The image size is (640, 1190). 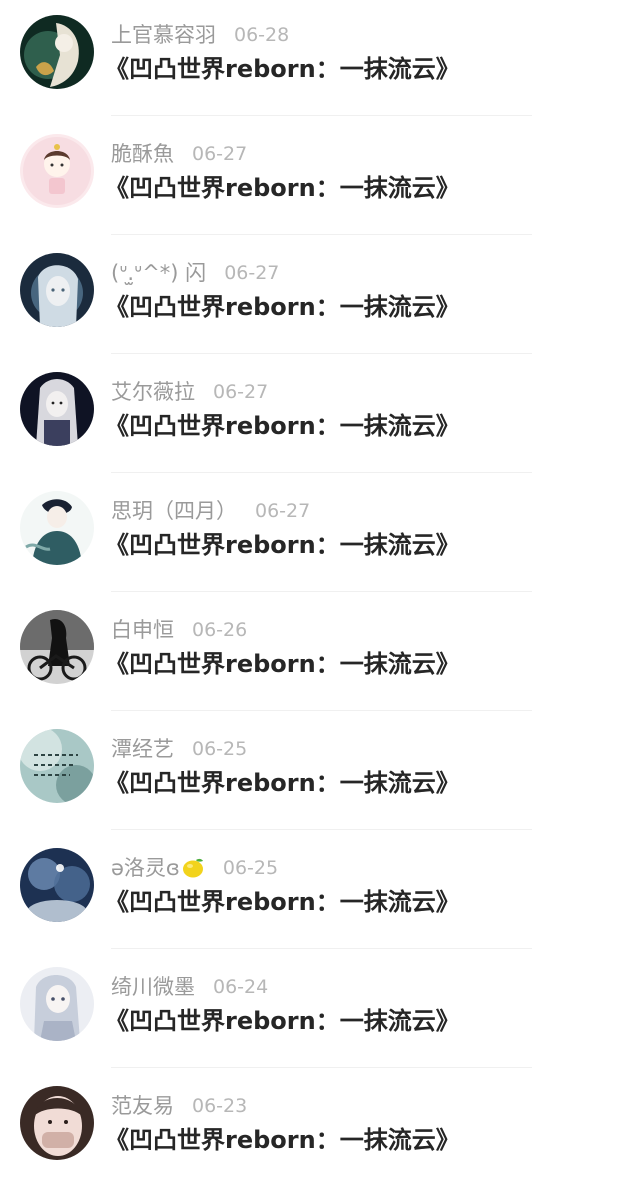 I want to click on comment-meta: 绮川微墨 06-24, so click(x=189, y=987).